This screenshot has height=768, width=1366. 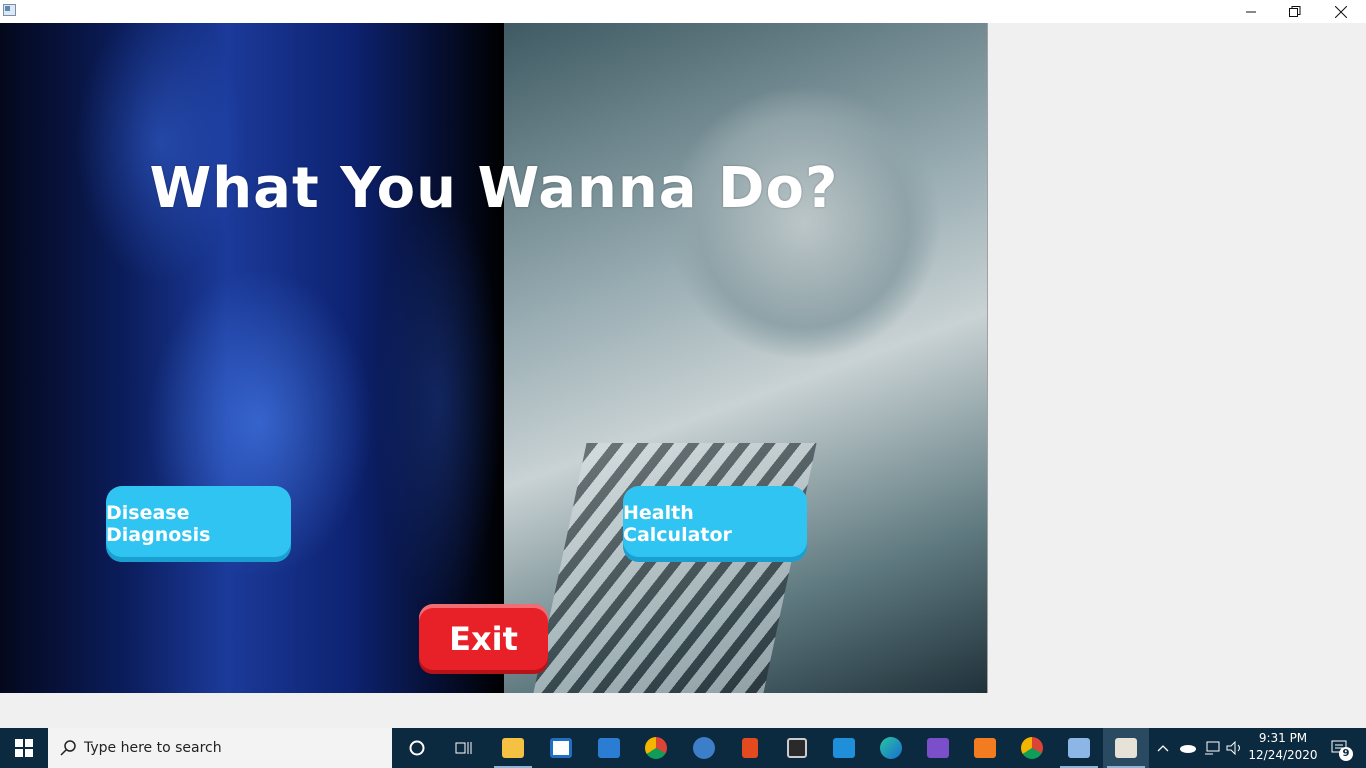 I want to click on file-explorer-button, so click(x=513, y=748).